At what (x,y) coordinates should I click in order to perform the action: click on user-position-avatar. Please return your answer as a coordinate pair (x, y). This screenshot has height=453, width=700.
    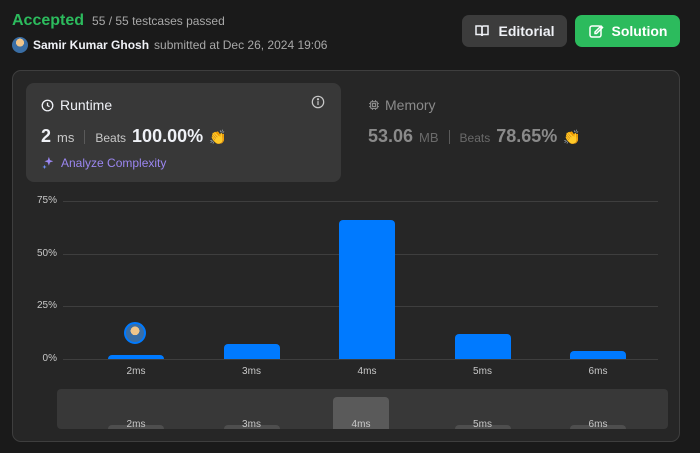
    Looking at the image, I should click on (135, 332).